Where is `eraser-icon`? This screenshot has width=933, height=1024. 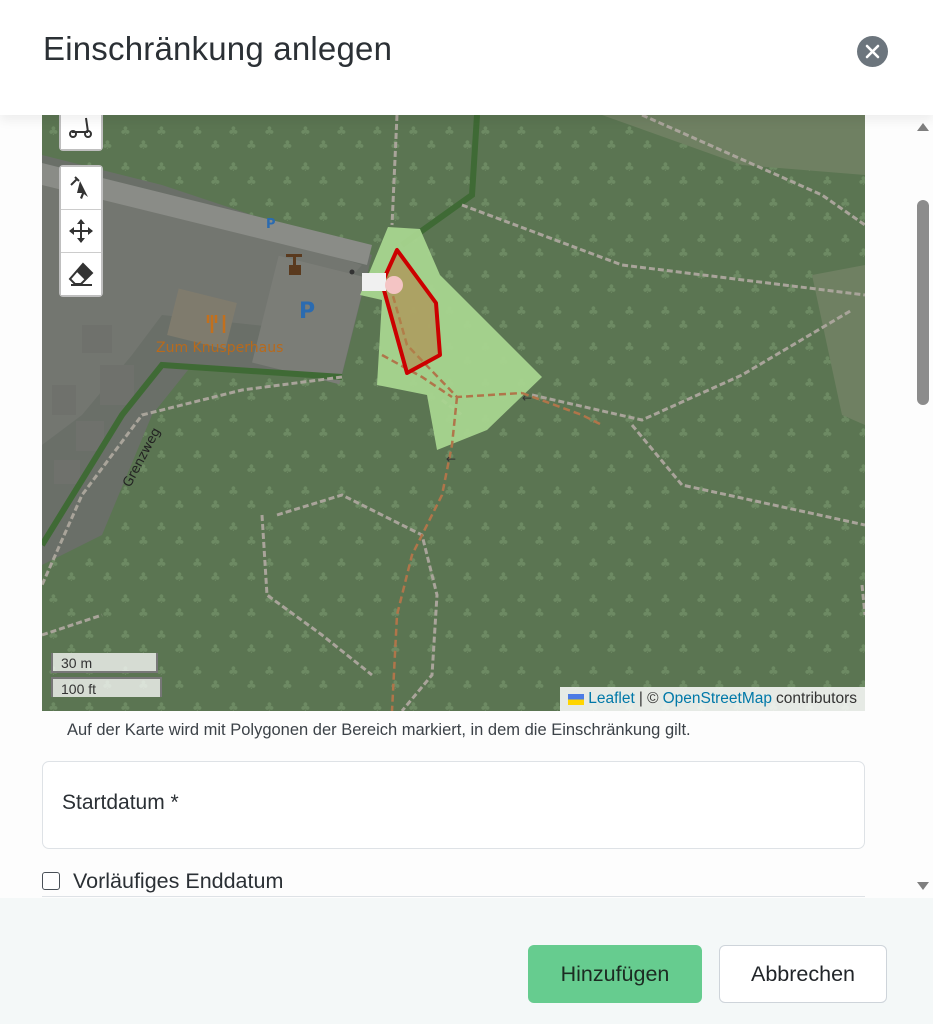 eraser-icon is located at coordinates (81, 274).